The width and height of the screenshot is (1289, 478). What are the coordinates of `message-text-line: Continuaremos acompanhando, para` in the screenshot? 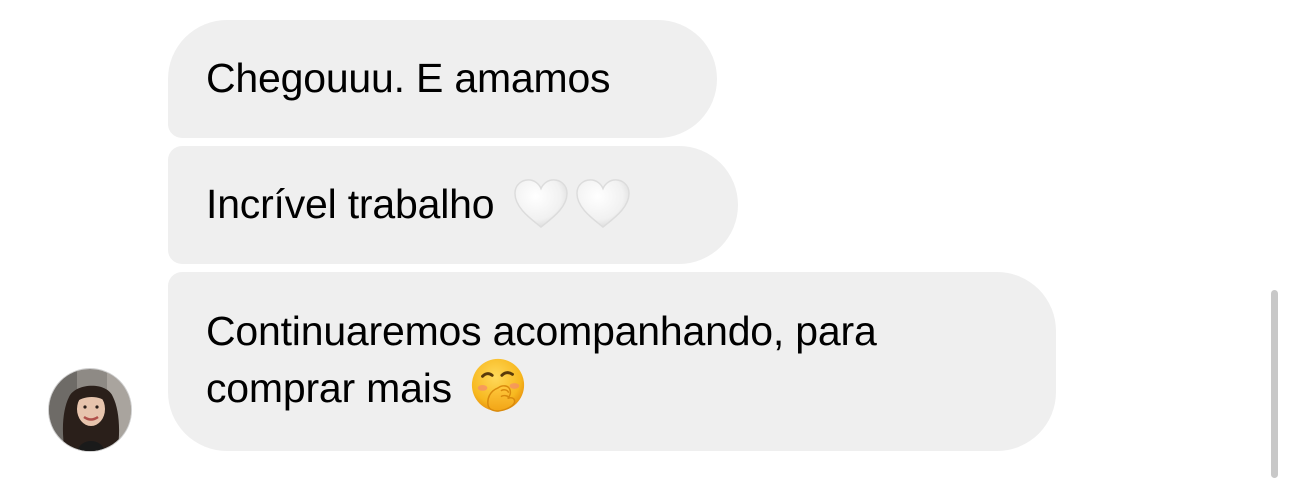 It's located at (541, 331).